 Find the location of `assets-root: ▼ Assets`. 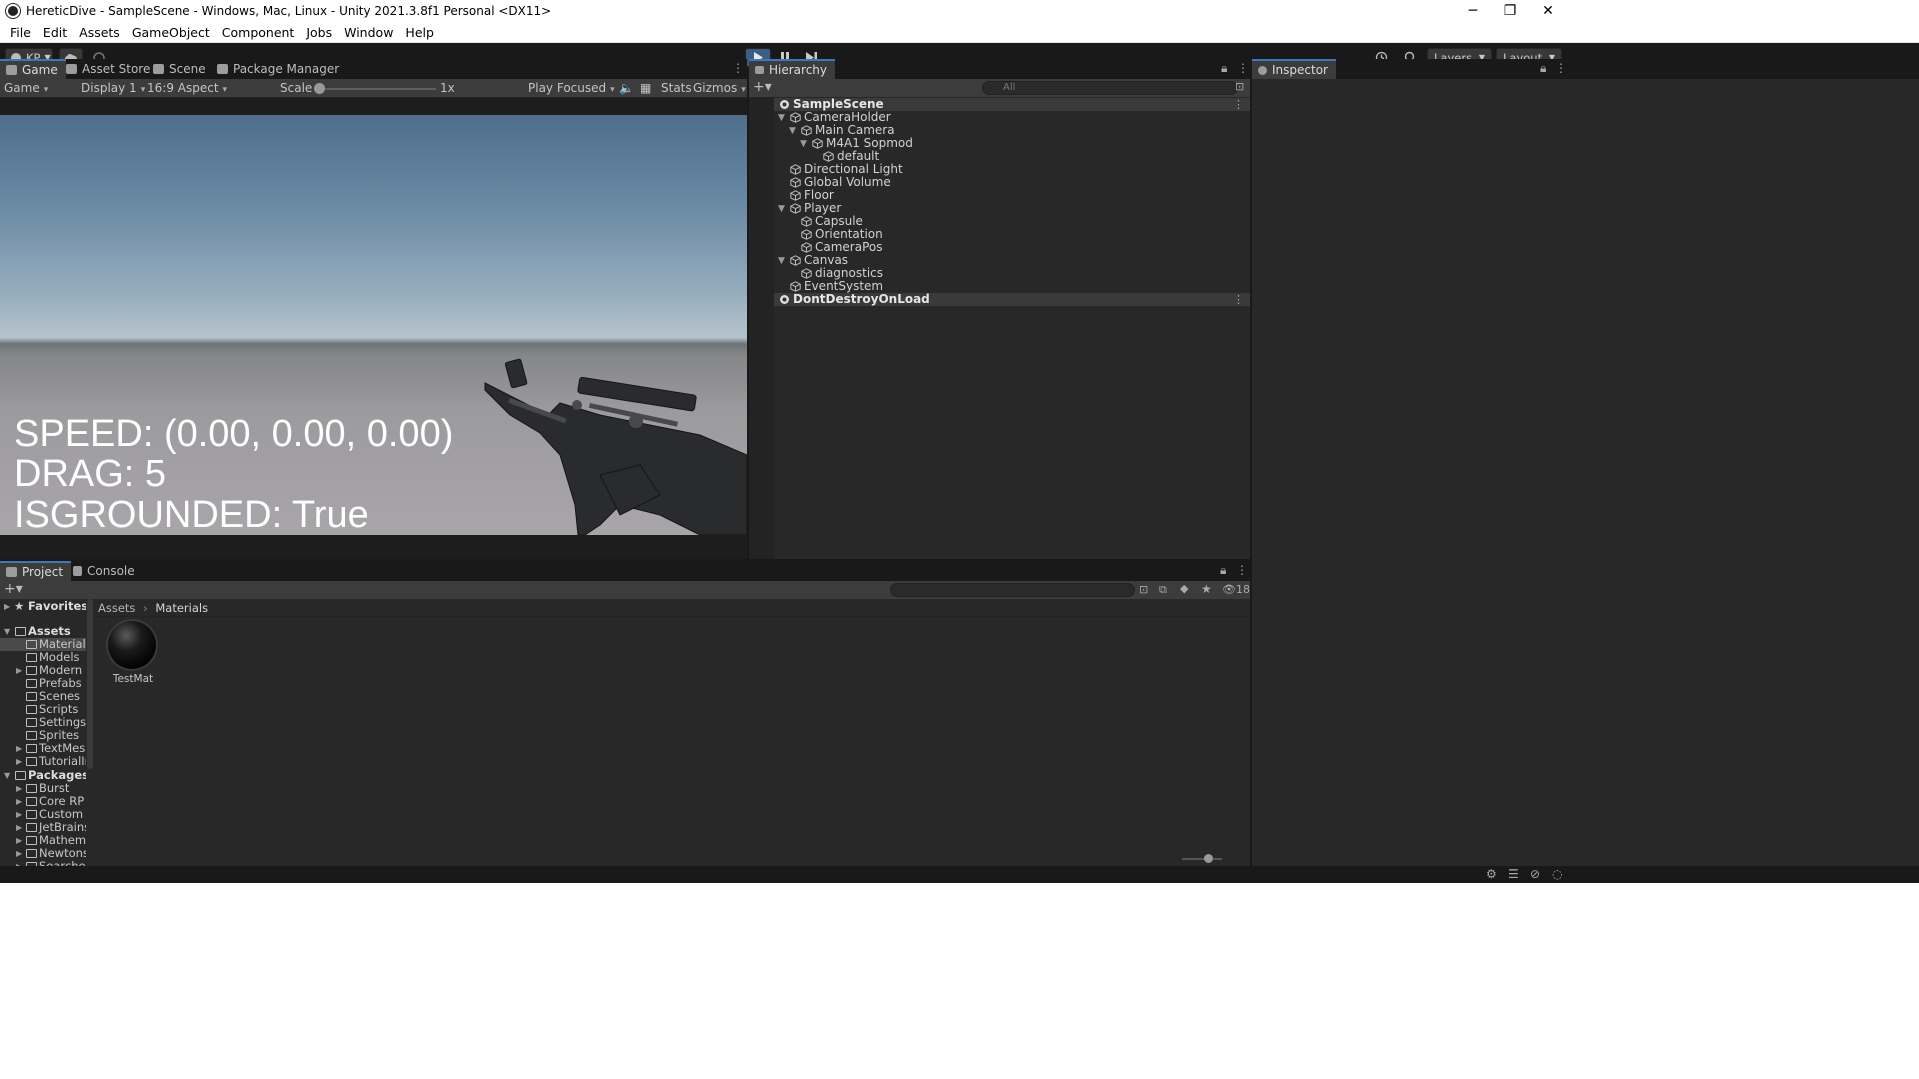

assets-root: ▼ Assets is located at coordinates (43, 631).